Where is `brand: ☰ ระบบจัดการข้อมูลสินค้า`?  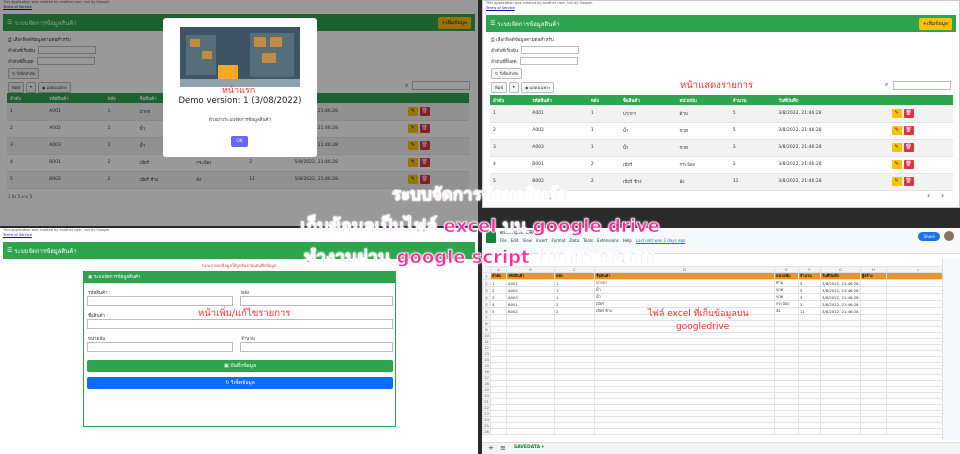
brand: ☰ ระบบจัดการข้อมูลสินค้า is located at coordinates (525, 24).